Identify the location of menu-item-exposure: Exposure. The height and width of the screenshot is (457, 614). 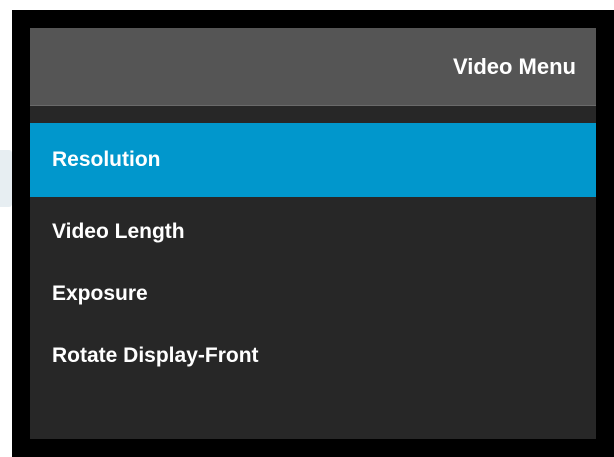
(313, 294).